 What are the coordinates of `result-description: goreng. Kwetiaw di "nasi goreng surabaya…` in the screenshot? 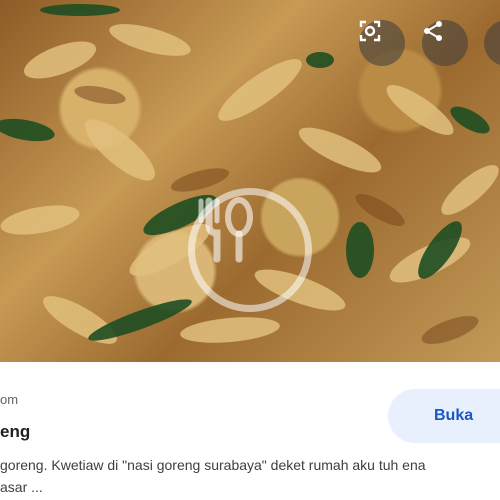 It's located at (250, 476).